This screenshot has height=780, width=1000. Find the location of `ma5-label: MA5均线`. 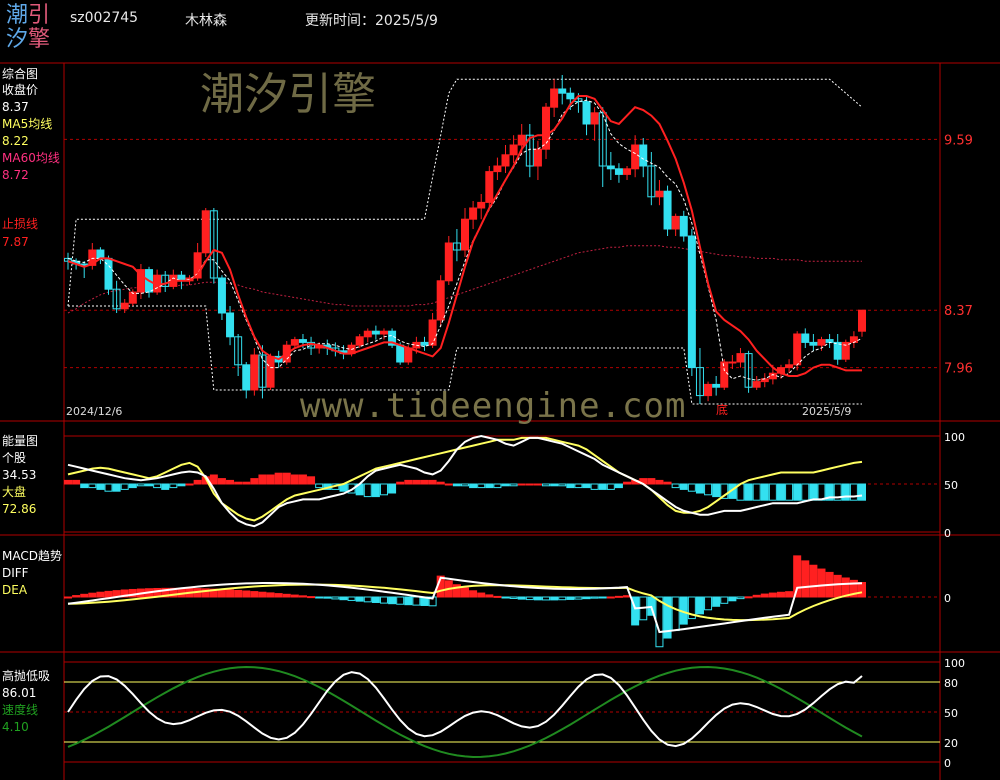

ma5-label: MA5均线 is located at coordinates (27, 124).